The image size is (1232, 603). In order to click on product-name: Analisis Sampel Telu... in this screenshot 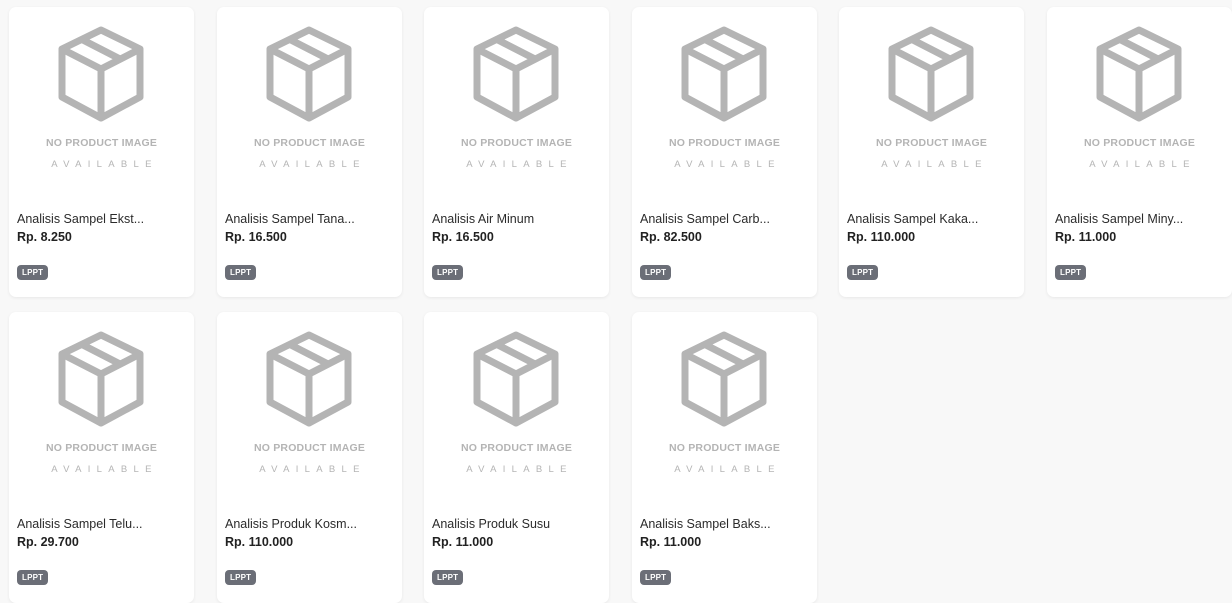, I will do `click(102, 524)`.